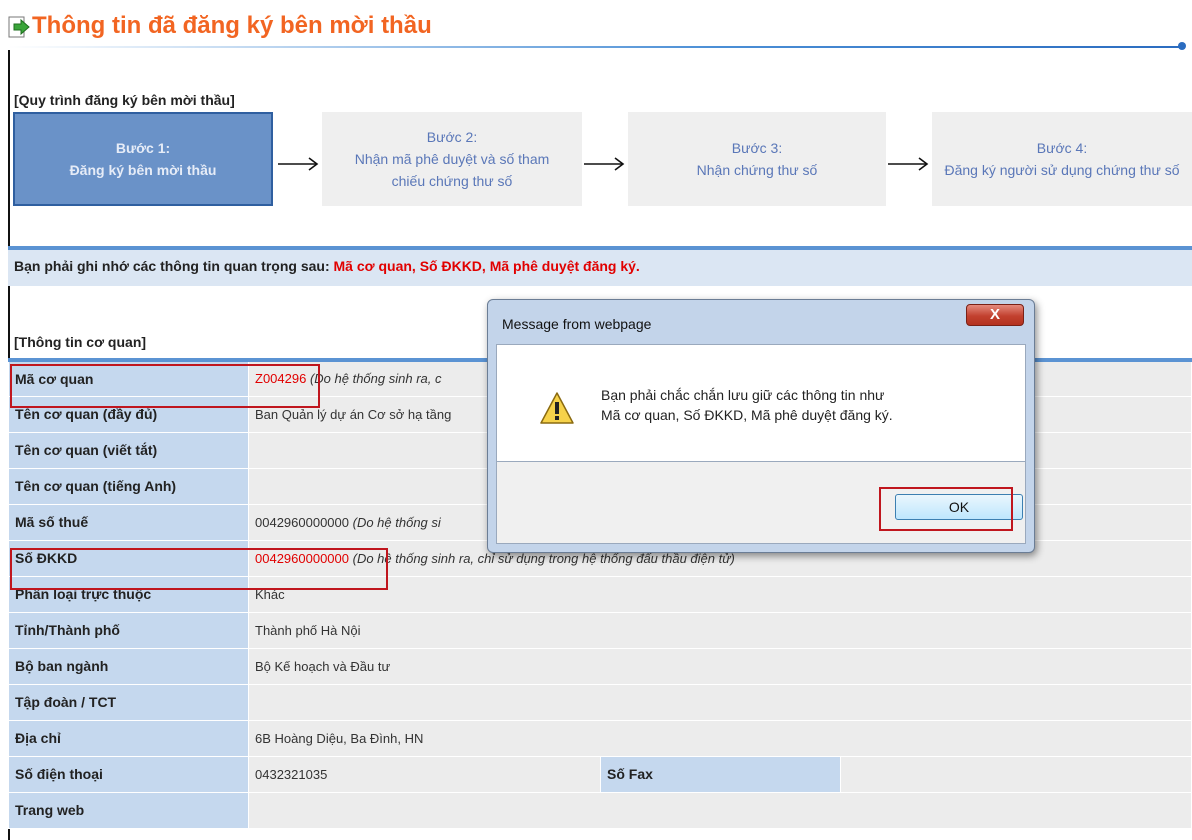  Describe the element at coordinates (720, 594) in the screenshot. I see `field-value: Khác` at that location.